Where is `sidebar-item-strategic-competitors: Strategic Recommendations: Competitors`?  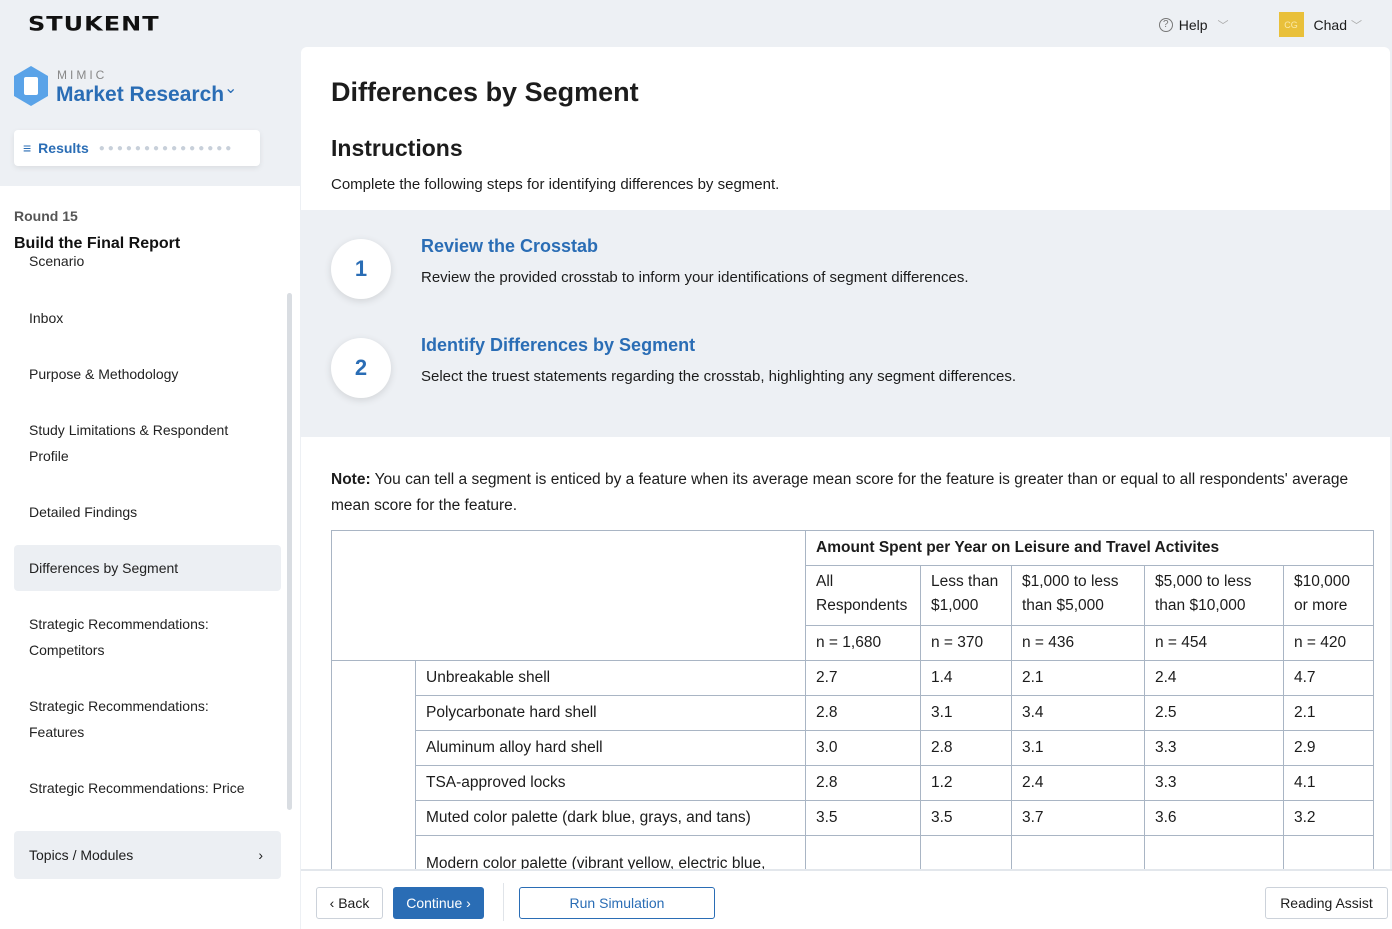
sidebar-item-strategic-competitors: Strategic Recommendations: Competitors is located at coordinates (124, 637).